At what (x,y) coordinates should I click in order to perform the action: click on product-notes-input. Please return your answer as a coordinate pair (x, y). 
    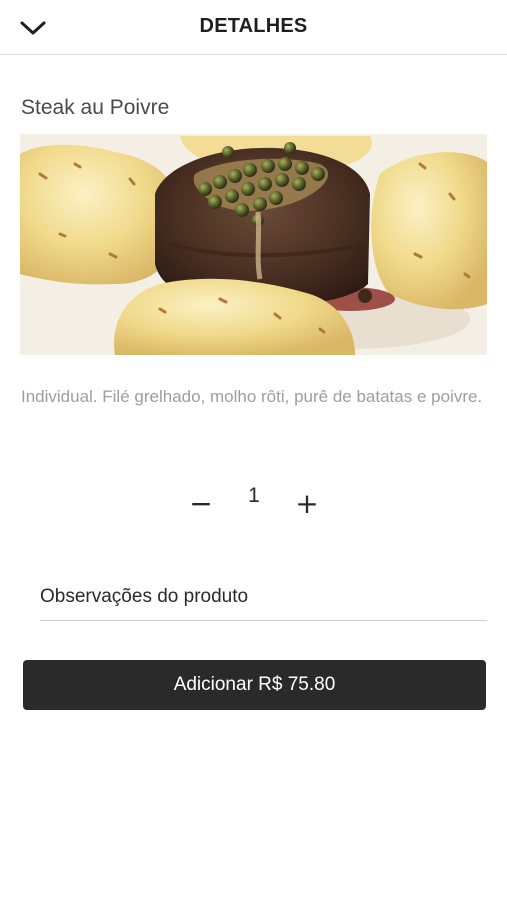
    Looking at the image, I should click on (263, 597).